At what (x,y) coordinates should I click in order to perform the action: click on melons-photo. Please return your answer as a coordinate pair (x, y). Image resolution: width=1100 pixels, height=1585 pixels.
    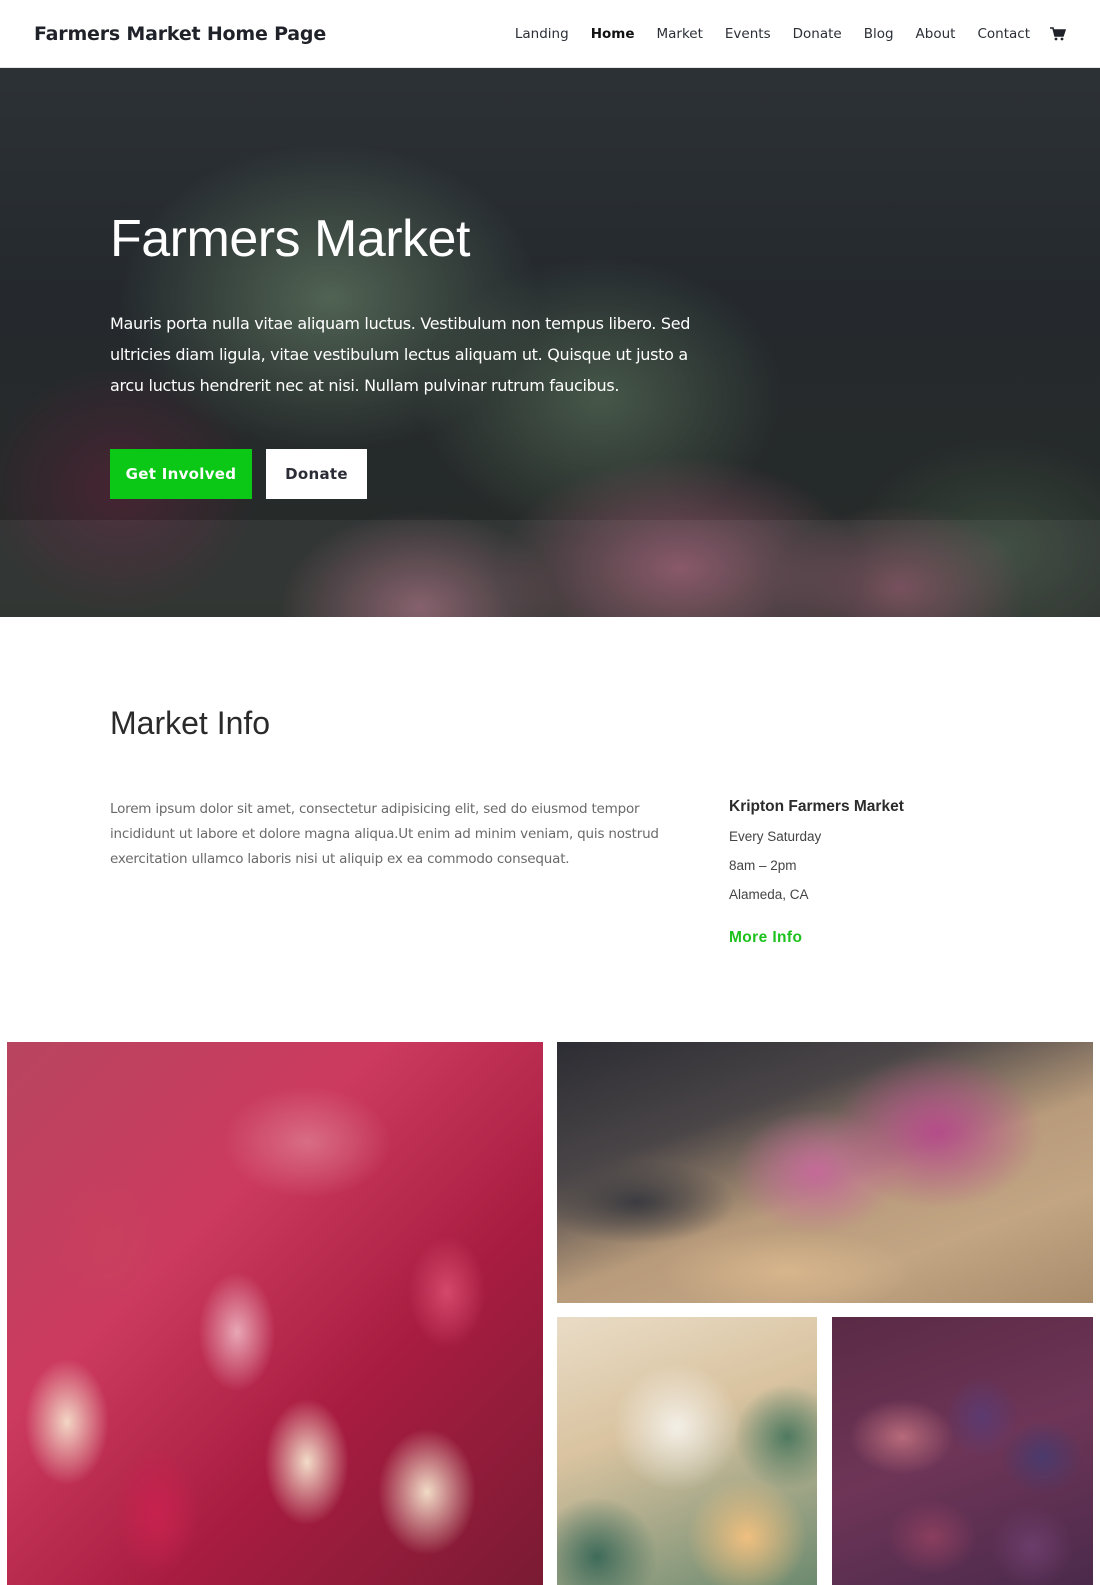
    Looking at the image, I should click on (687, 1451).